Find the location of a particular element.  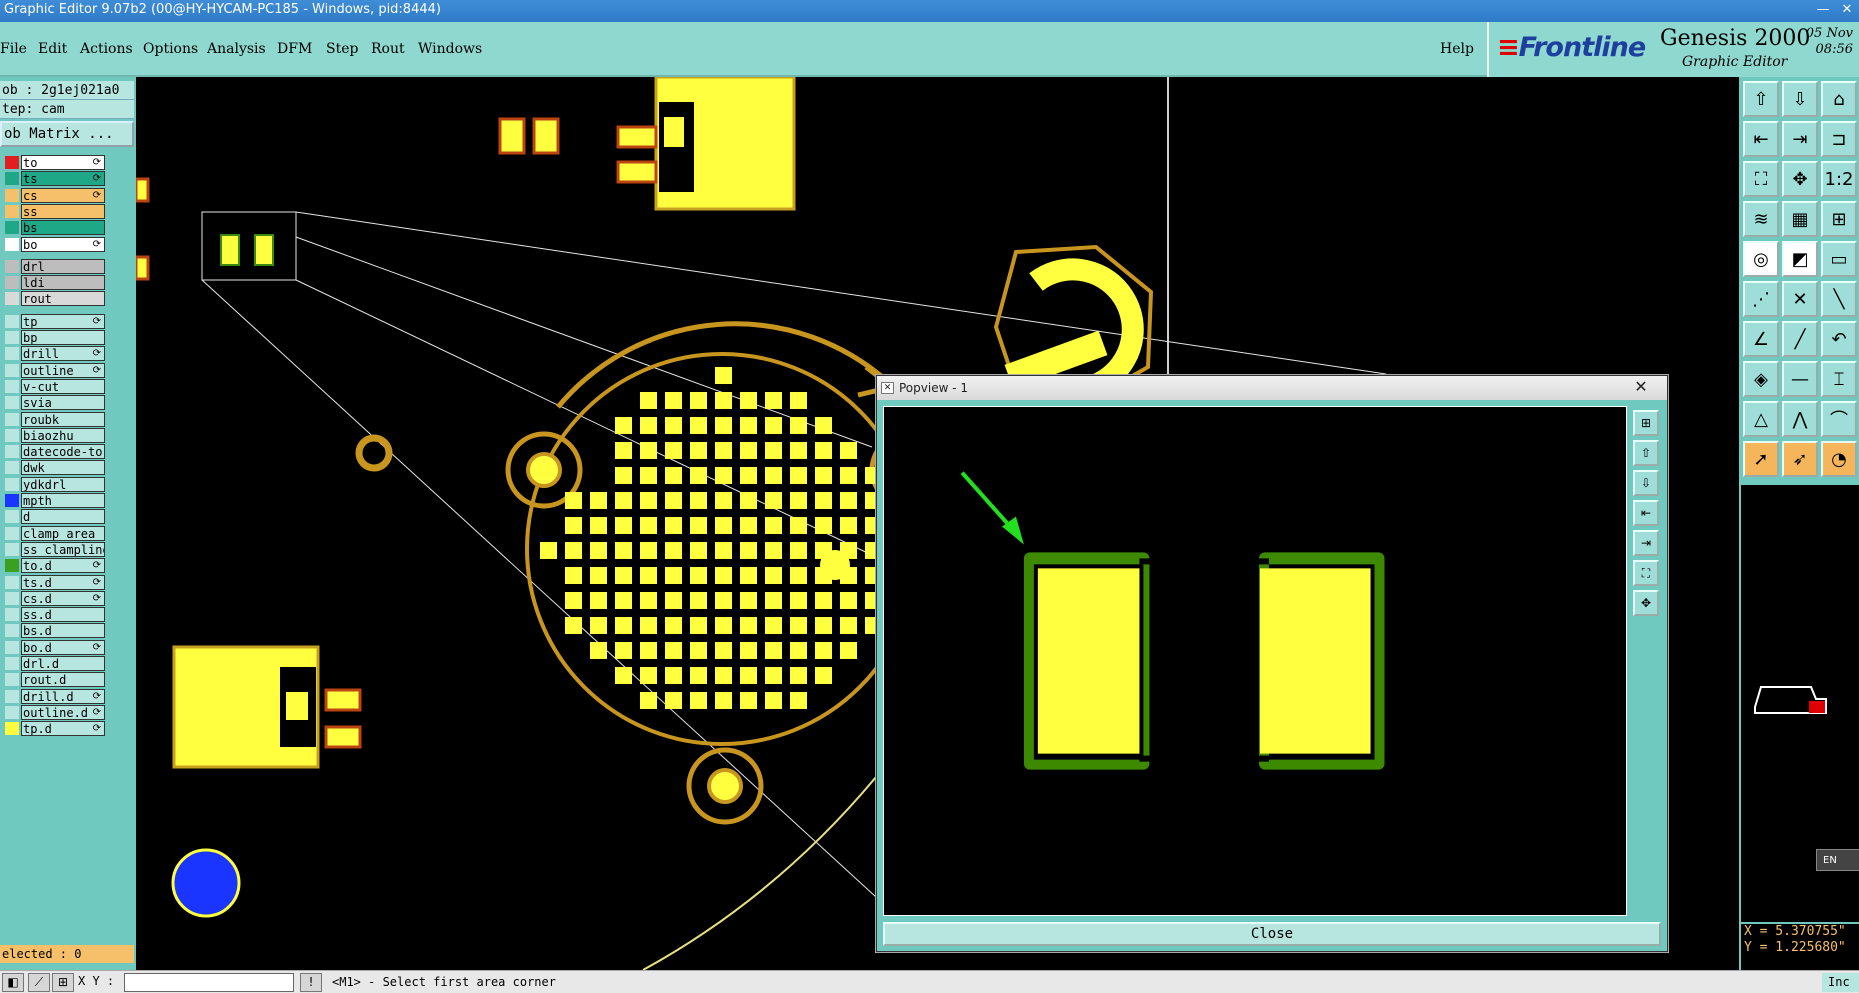

layer-name: outline.d ⟳ is located at coordinates (63, 712).